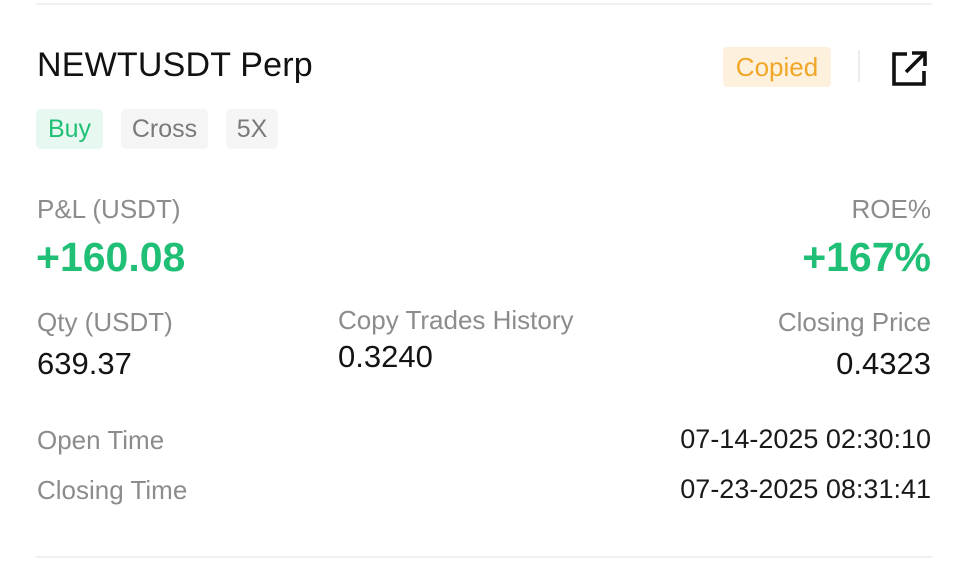  What do you see at coordinates (484, 557) in the screenshot?
I see `bottom-divider` at bounding box center [484, 557].